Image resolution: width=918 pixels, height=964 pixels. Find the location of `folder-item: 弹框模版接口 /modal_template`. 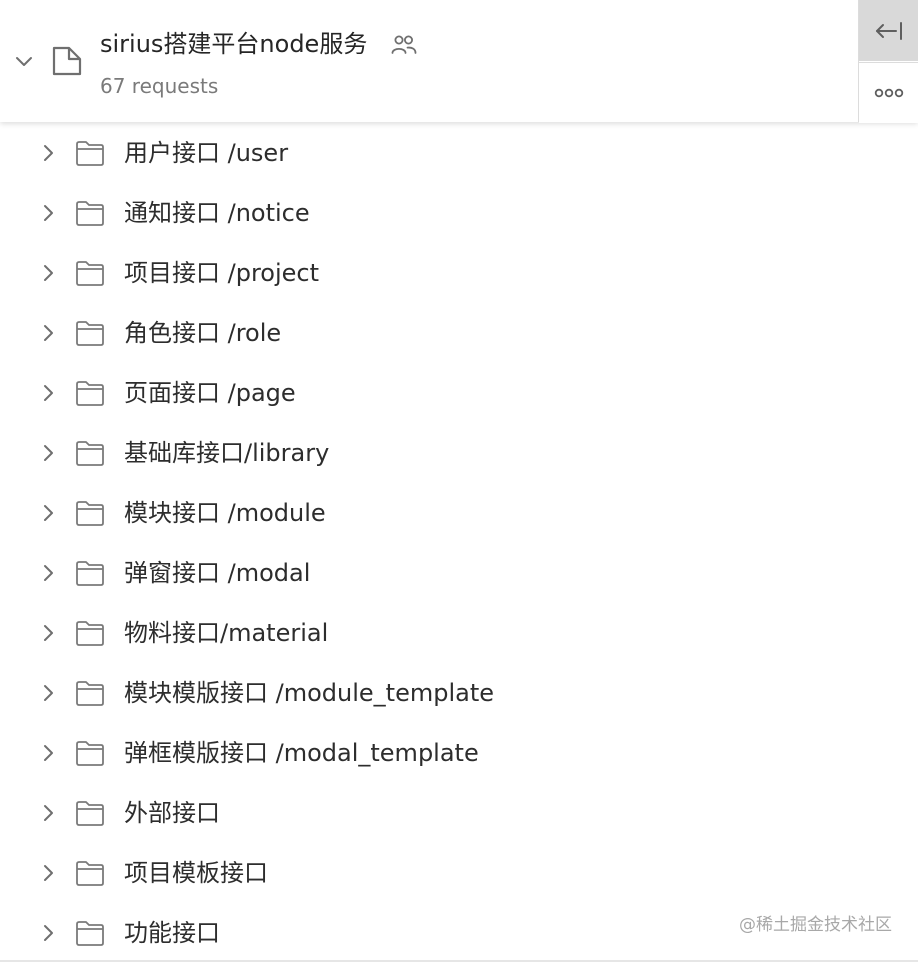

folder-item: 弹框模版接口 /modal_template is located at coordinates (459, 754).